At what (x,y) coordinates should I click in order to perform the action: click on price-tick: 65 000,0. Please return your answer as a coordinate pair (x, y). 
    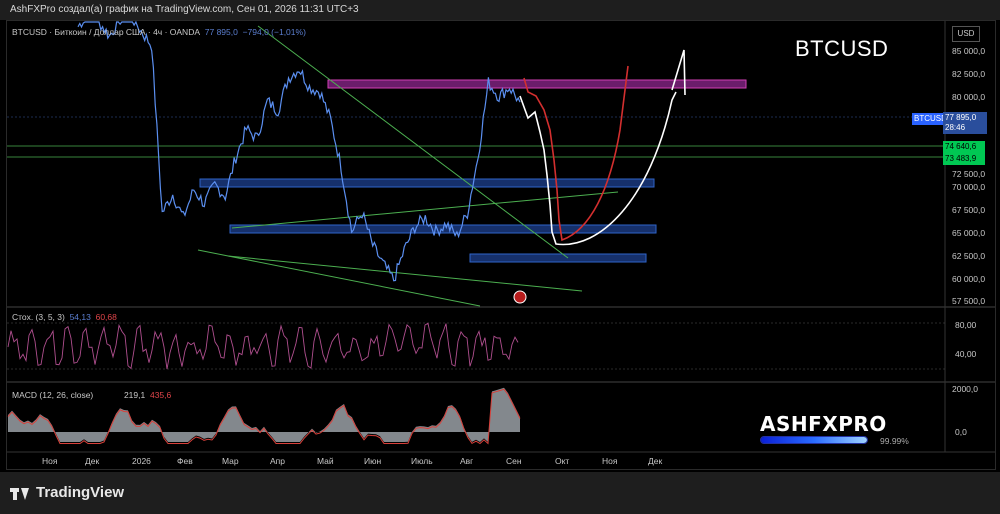
    Looking at the image, I should click on (969, 233).